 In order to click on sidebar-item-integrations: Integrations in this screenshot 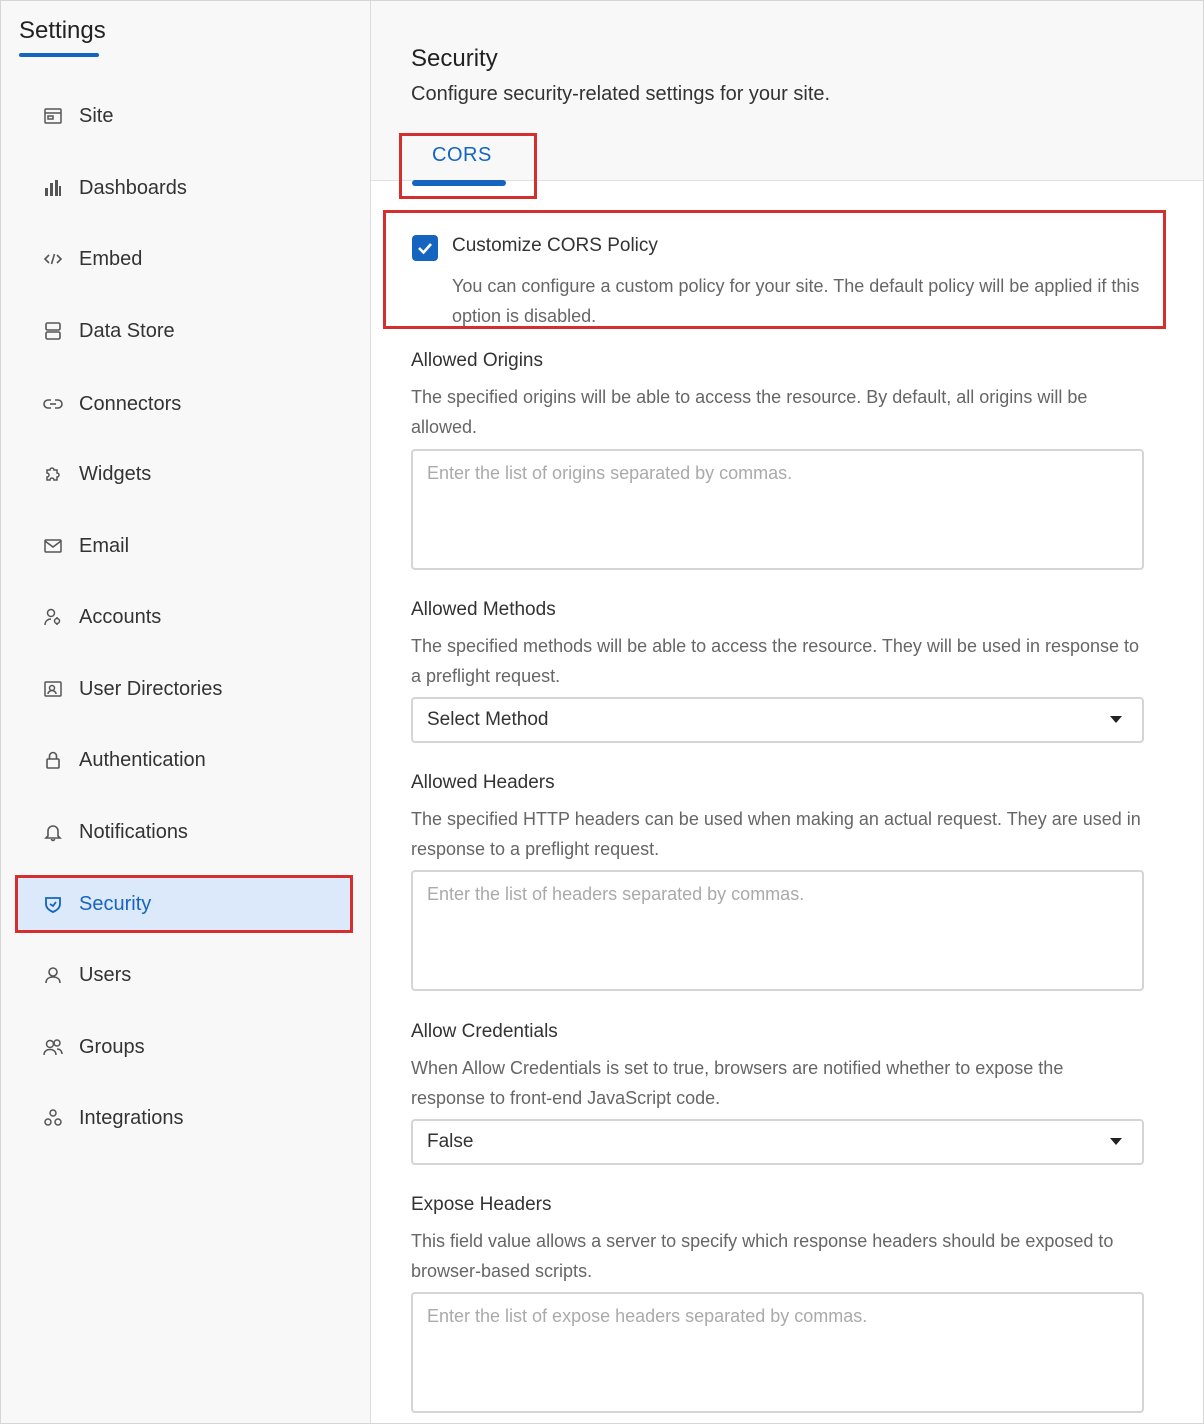, I will do `click(184, 1118)`.